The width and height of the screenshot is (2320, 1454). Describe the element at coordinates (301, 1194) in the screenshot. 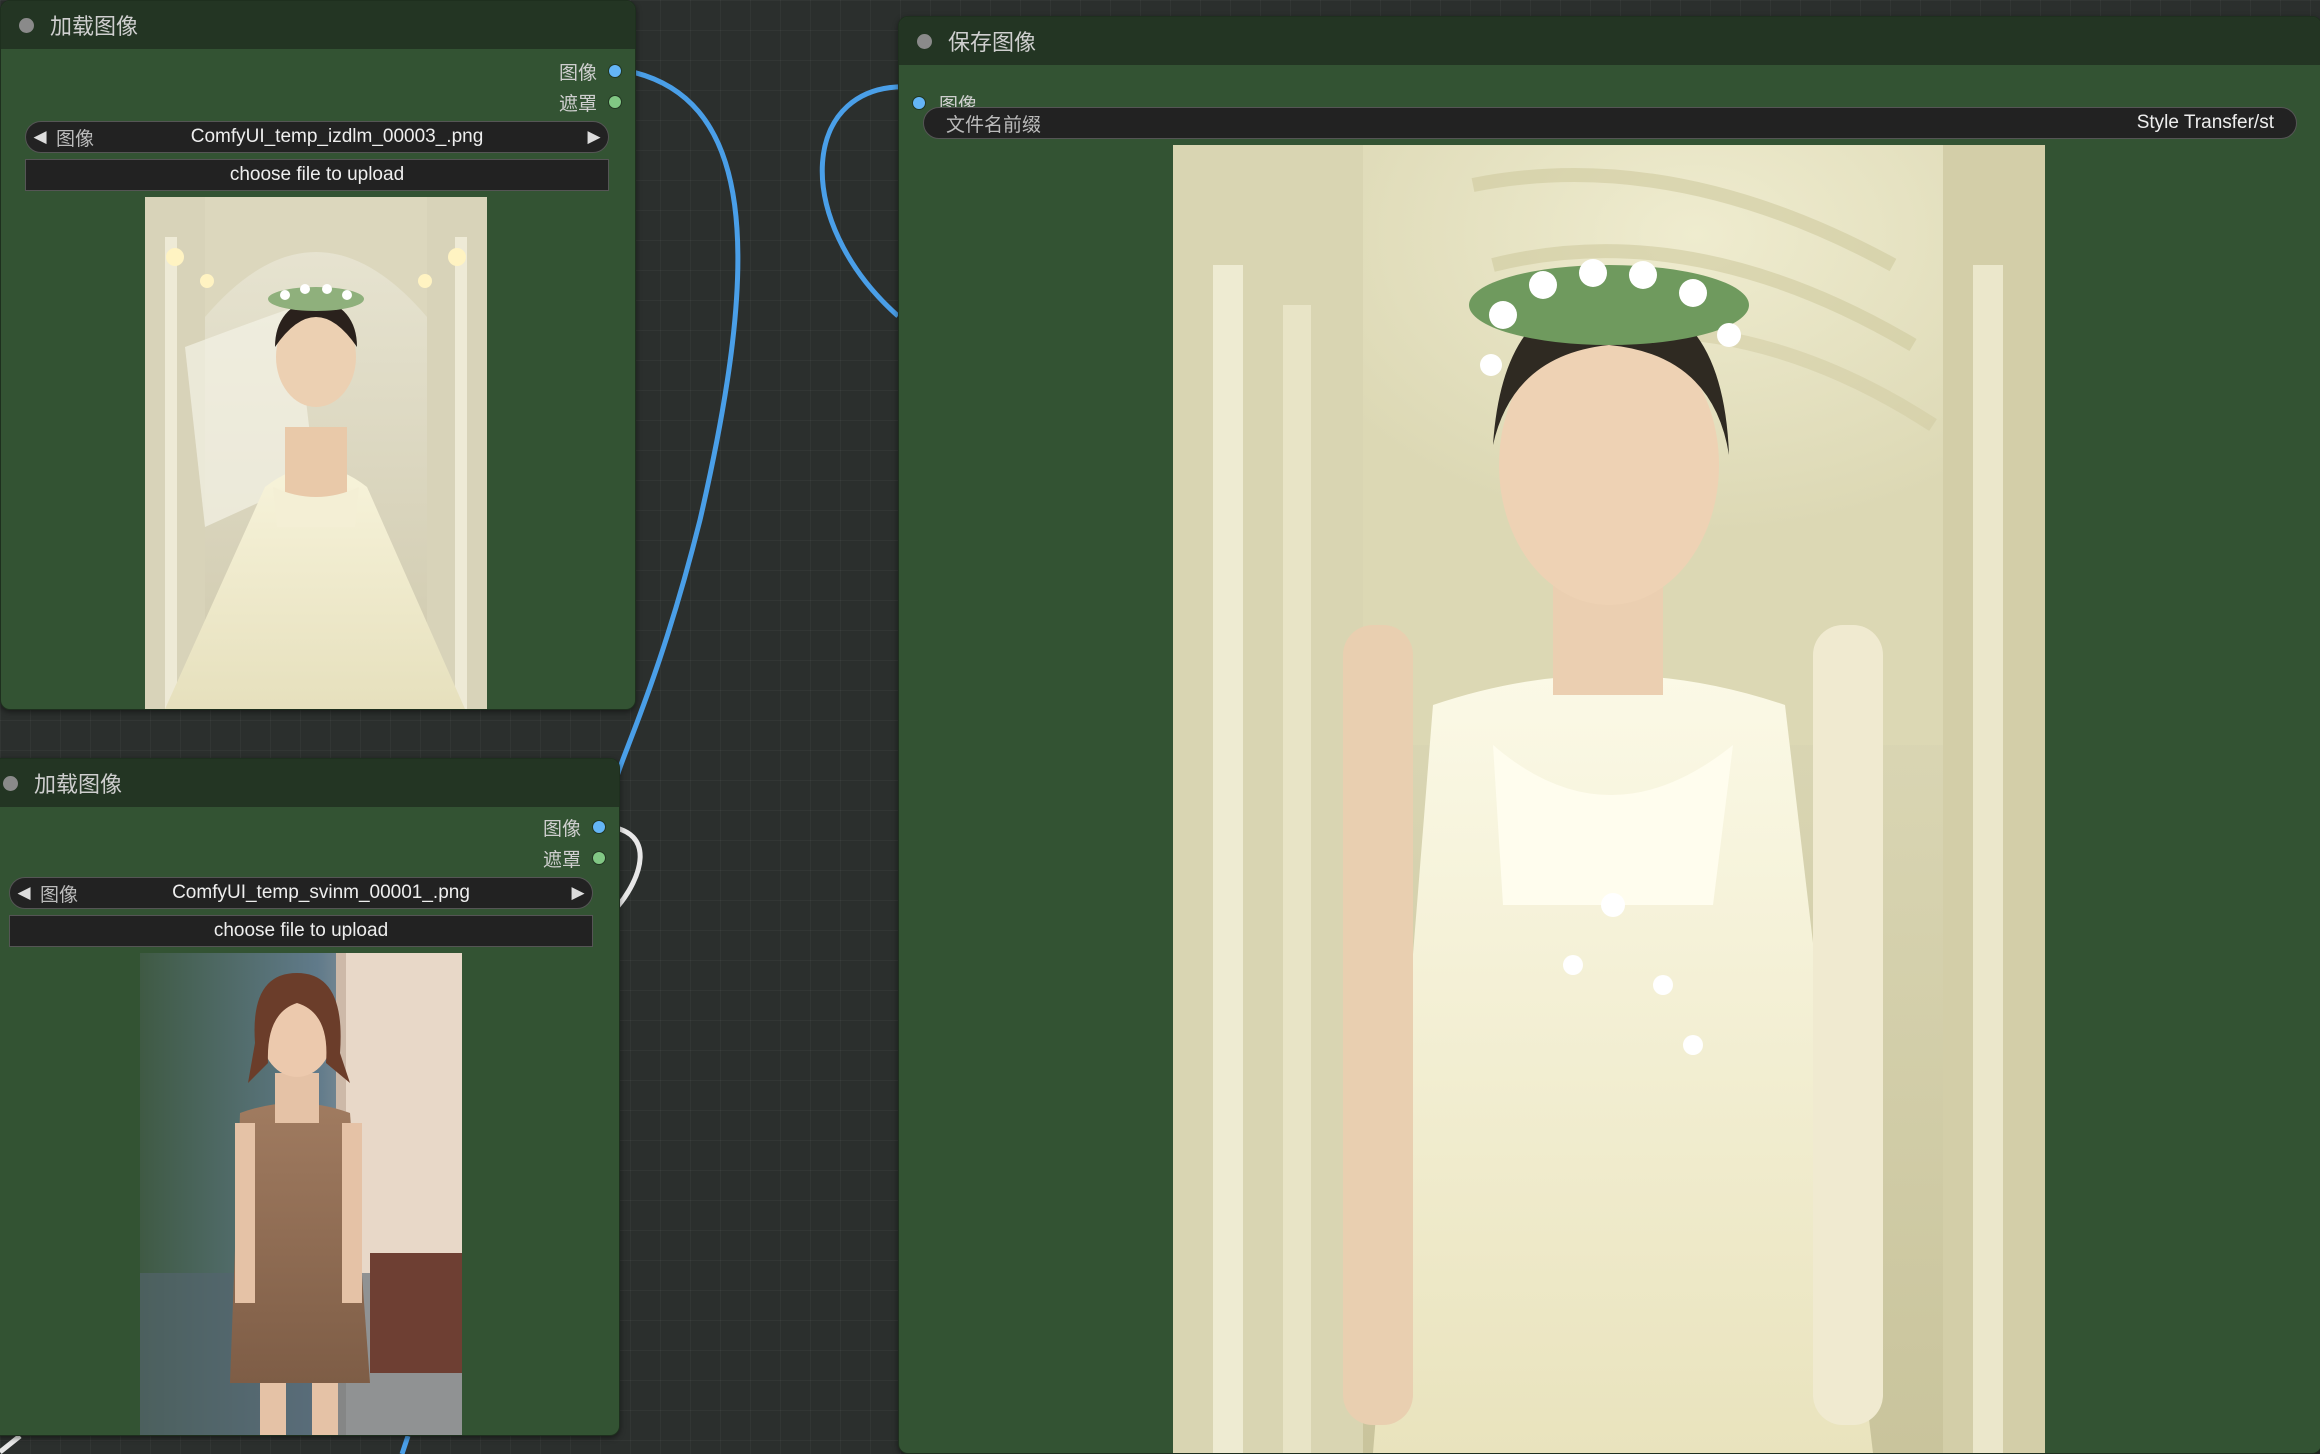

I see `image-preview-woman-satin-dress` at that location.